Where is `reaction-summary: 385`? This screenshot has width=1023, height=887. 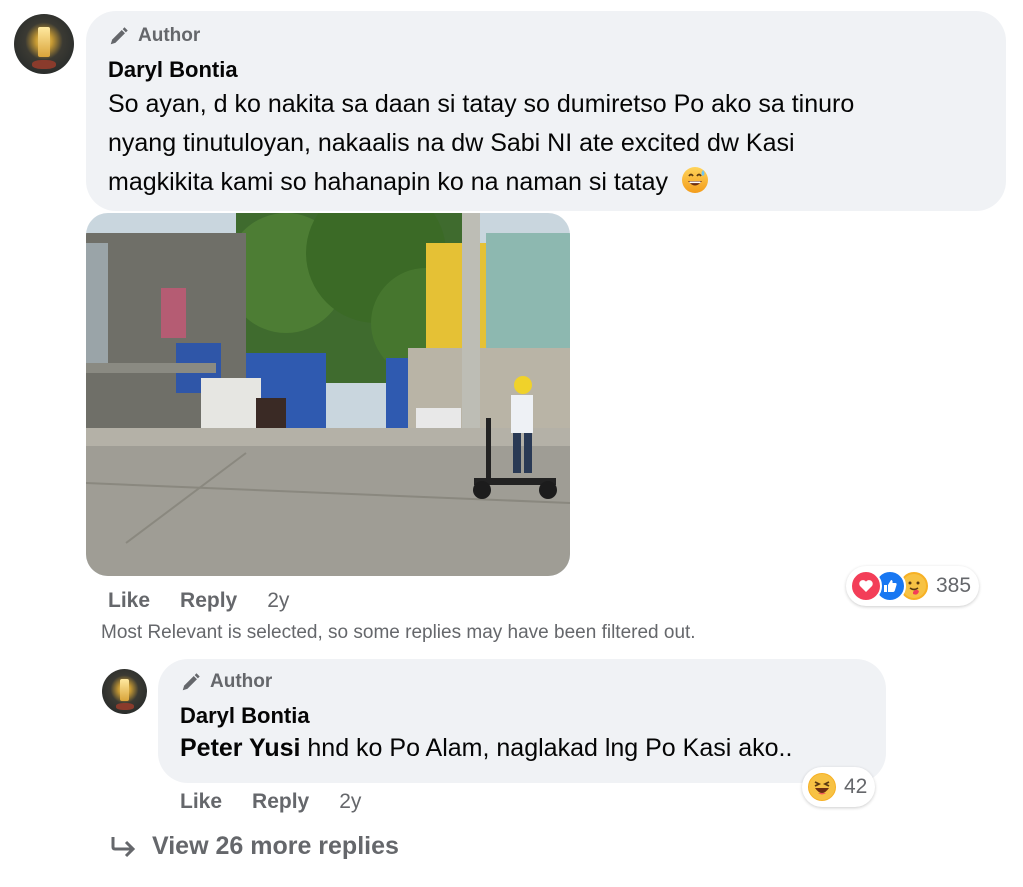 reaction-summary: 385 is located at coordinates (913, 586).